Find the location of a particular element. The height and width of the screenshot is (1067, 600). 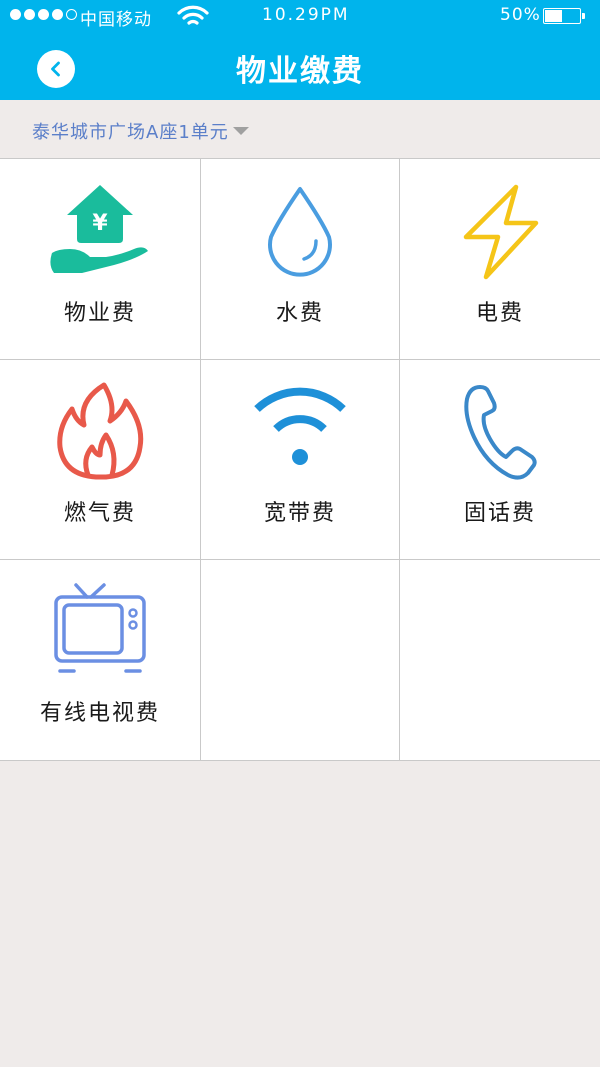

service-label: 有线电视费 is located at coordinates (99, 713).